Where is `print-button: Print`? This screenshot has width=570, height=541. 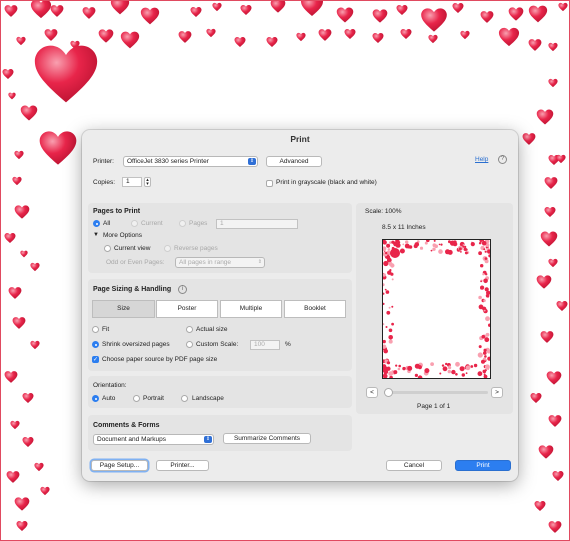 print-button: Print is located at coordinates (483, 465).